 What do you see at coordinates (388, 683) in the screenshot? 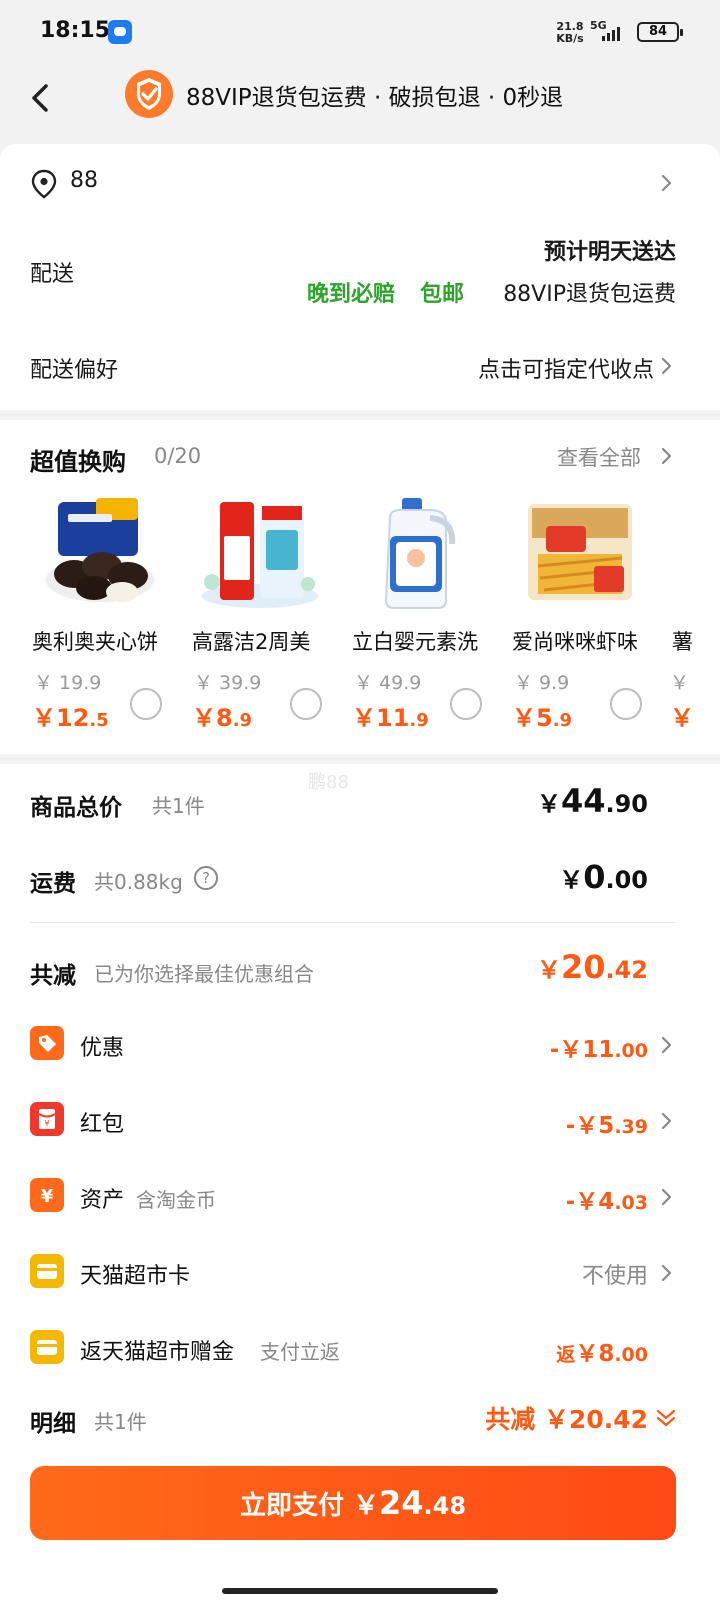
I see `product-old-price: ￥ 49.9` at bounding box center [388, 683].